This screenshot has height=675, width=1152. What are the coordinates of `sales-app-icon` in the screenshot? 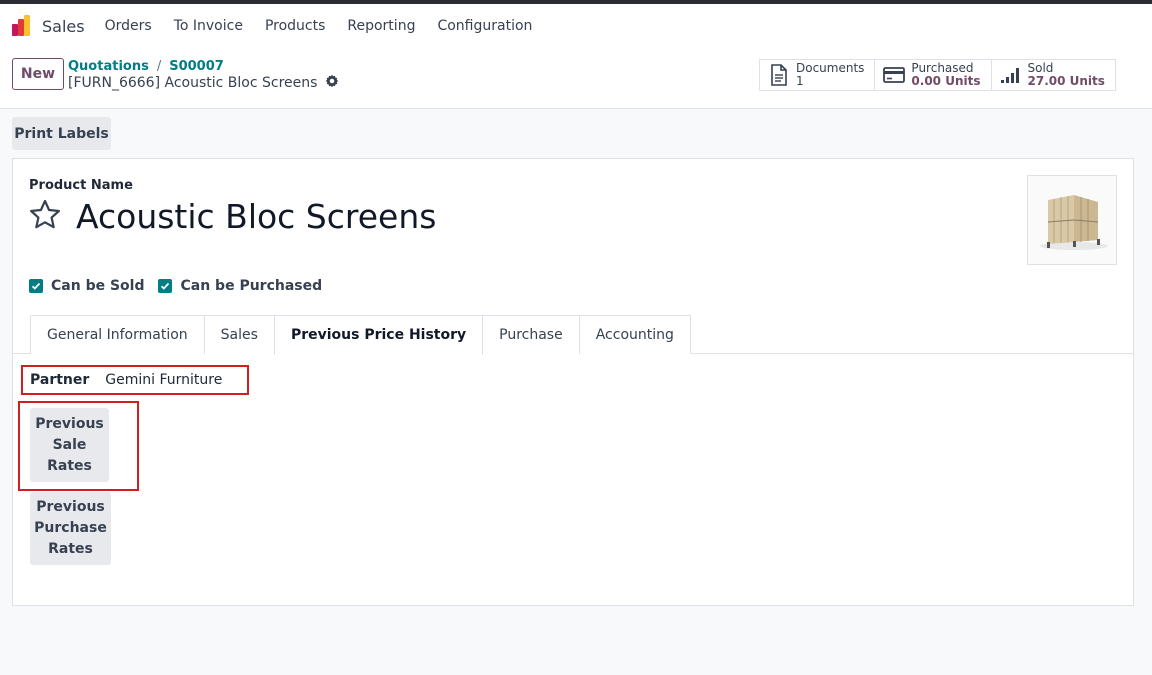 It's located at (22, 26).